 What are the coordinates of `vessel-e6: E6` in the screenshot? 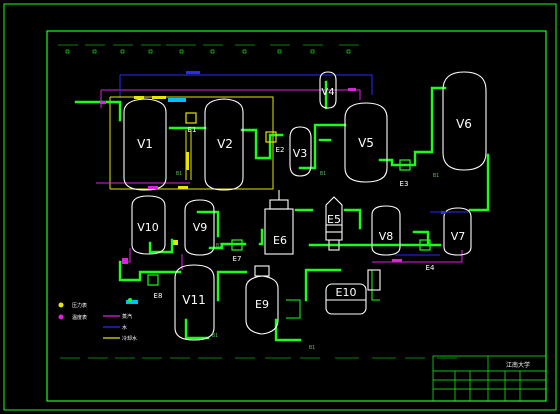 It's located at (279, 222).